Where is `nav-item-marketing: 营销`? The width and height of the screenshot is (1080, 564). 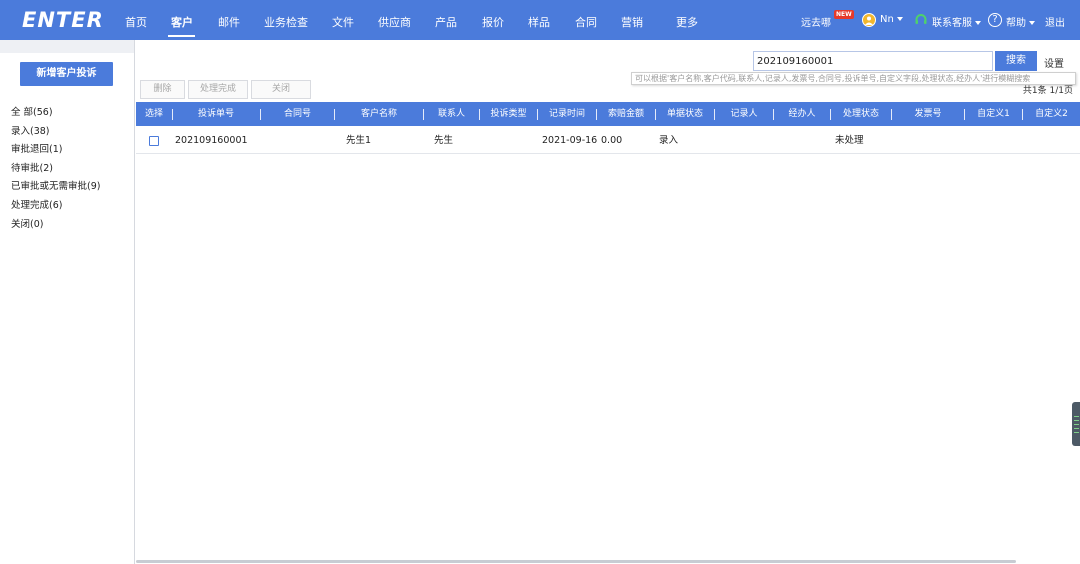
nav-item-marketing: 营销 is located at coordinates (632, 22).